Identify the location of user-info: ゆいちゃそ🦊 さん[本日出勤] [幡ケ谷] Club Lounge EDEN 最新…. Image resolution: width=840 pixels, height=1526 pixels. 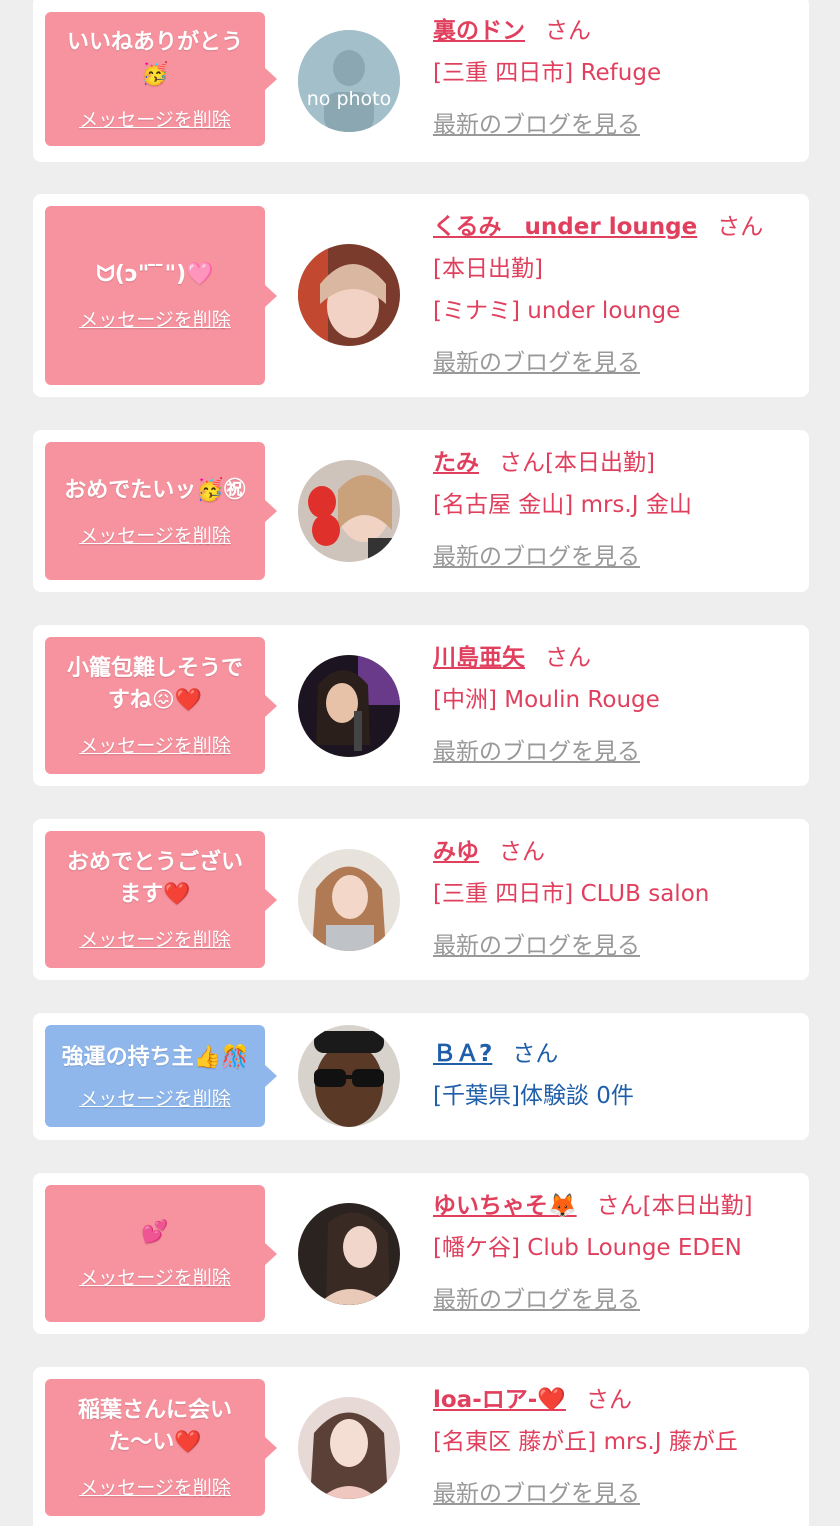
(614, 1253).